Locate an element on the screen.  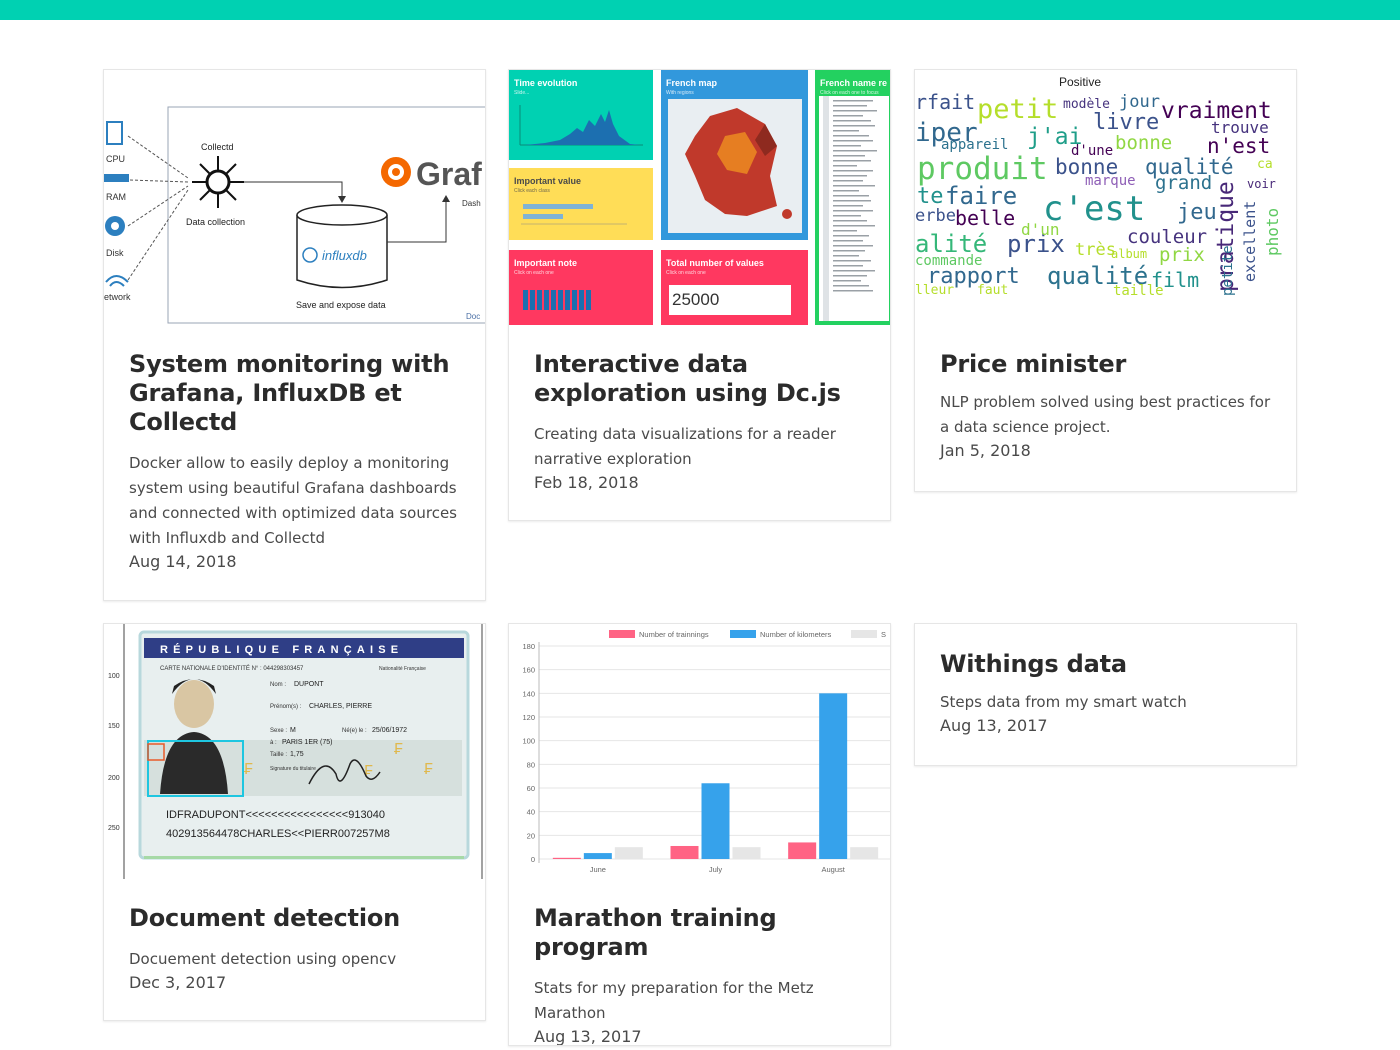
y-tick: 150 is located at coordinates (114, 726).